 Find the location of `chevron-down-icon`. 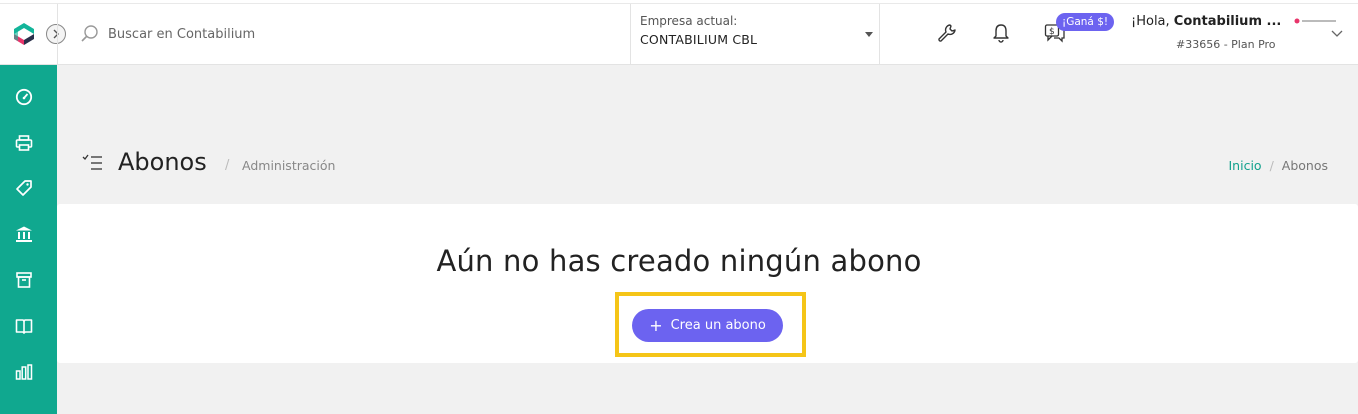

chevron-down-icon is located at coordinates (1337, 34).